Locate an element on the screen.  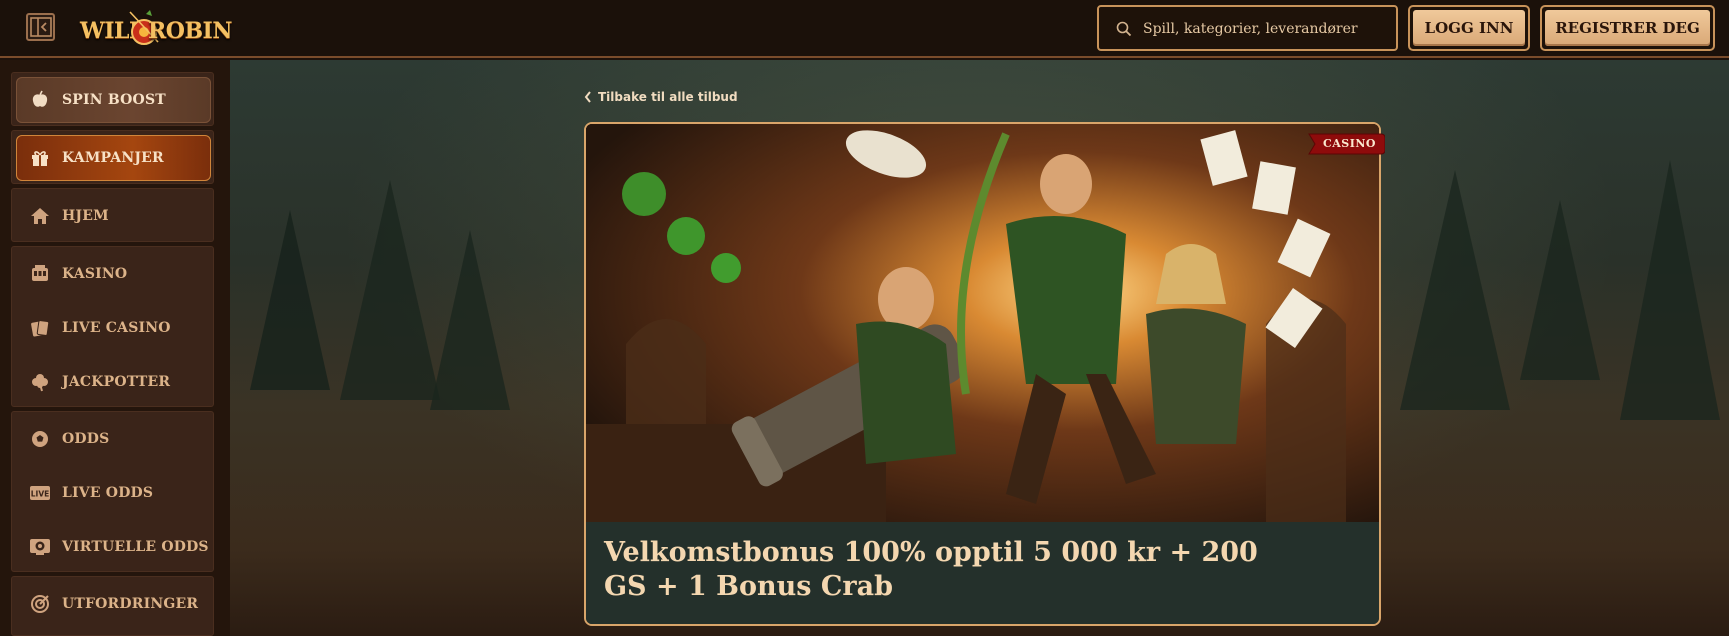
search-box is located at coordinates (1247, 28).